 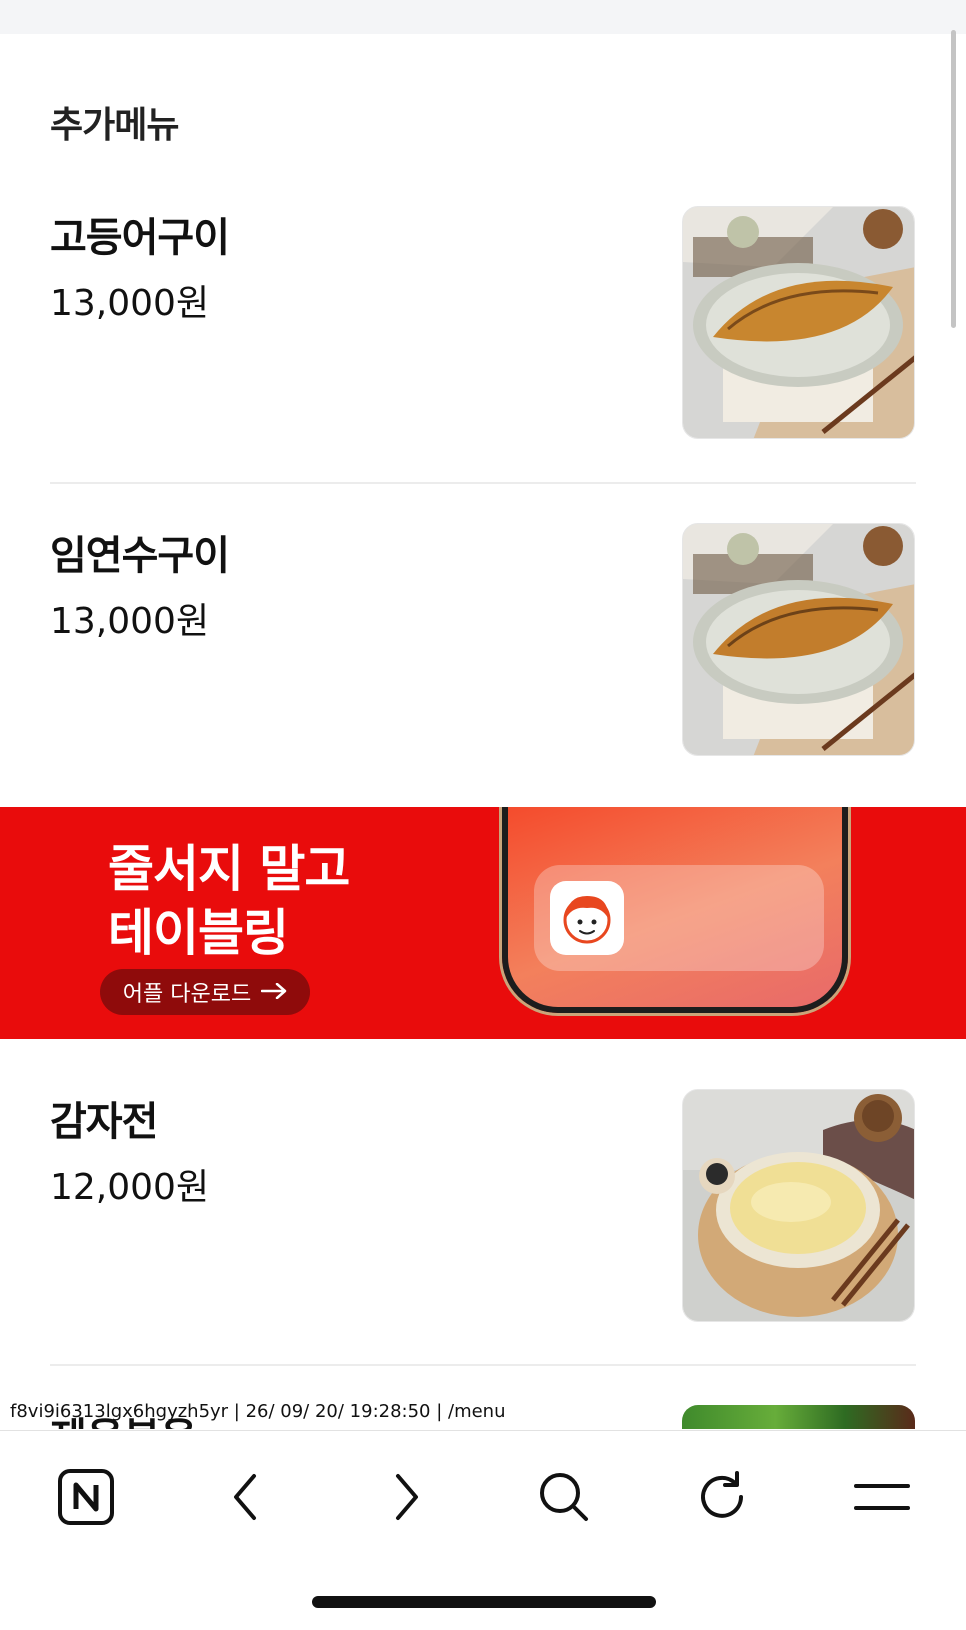 What do you see at coordinates (484, 1602) in the screenshot?
I see `home-indicator` at bounding box center [484, 1602].